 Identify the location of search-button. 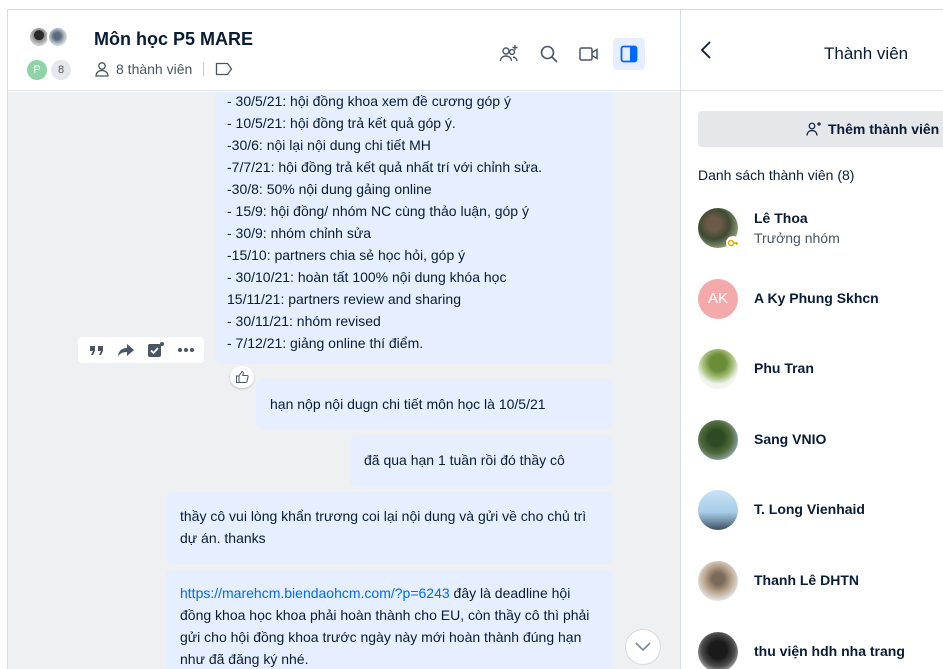
(549, 54).